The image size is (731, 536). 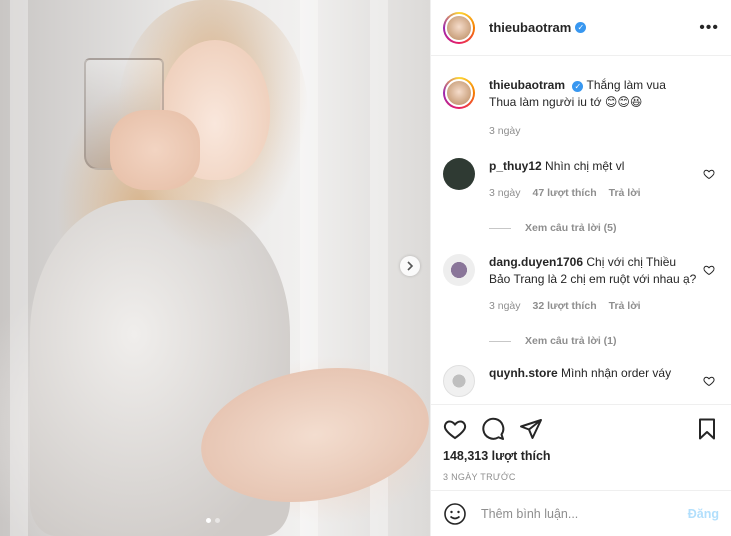 What do you see at coordinates (459, 27) in the screenshot?
I see `author-avatar` at bounding box center [459, 27].